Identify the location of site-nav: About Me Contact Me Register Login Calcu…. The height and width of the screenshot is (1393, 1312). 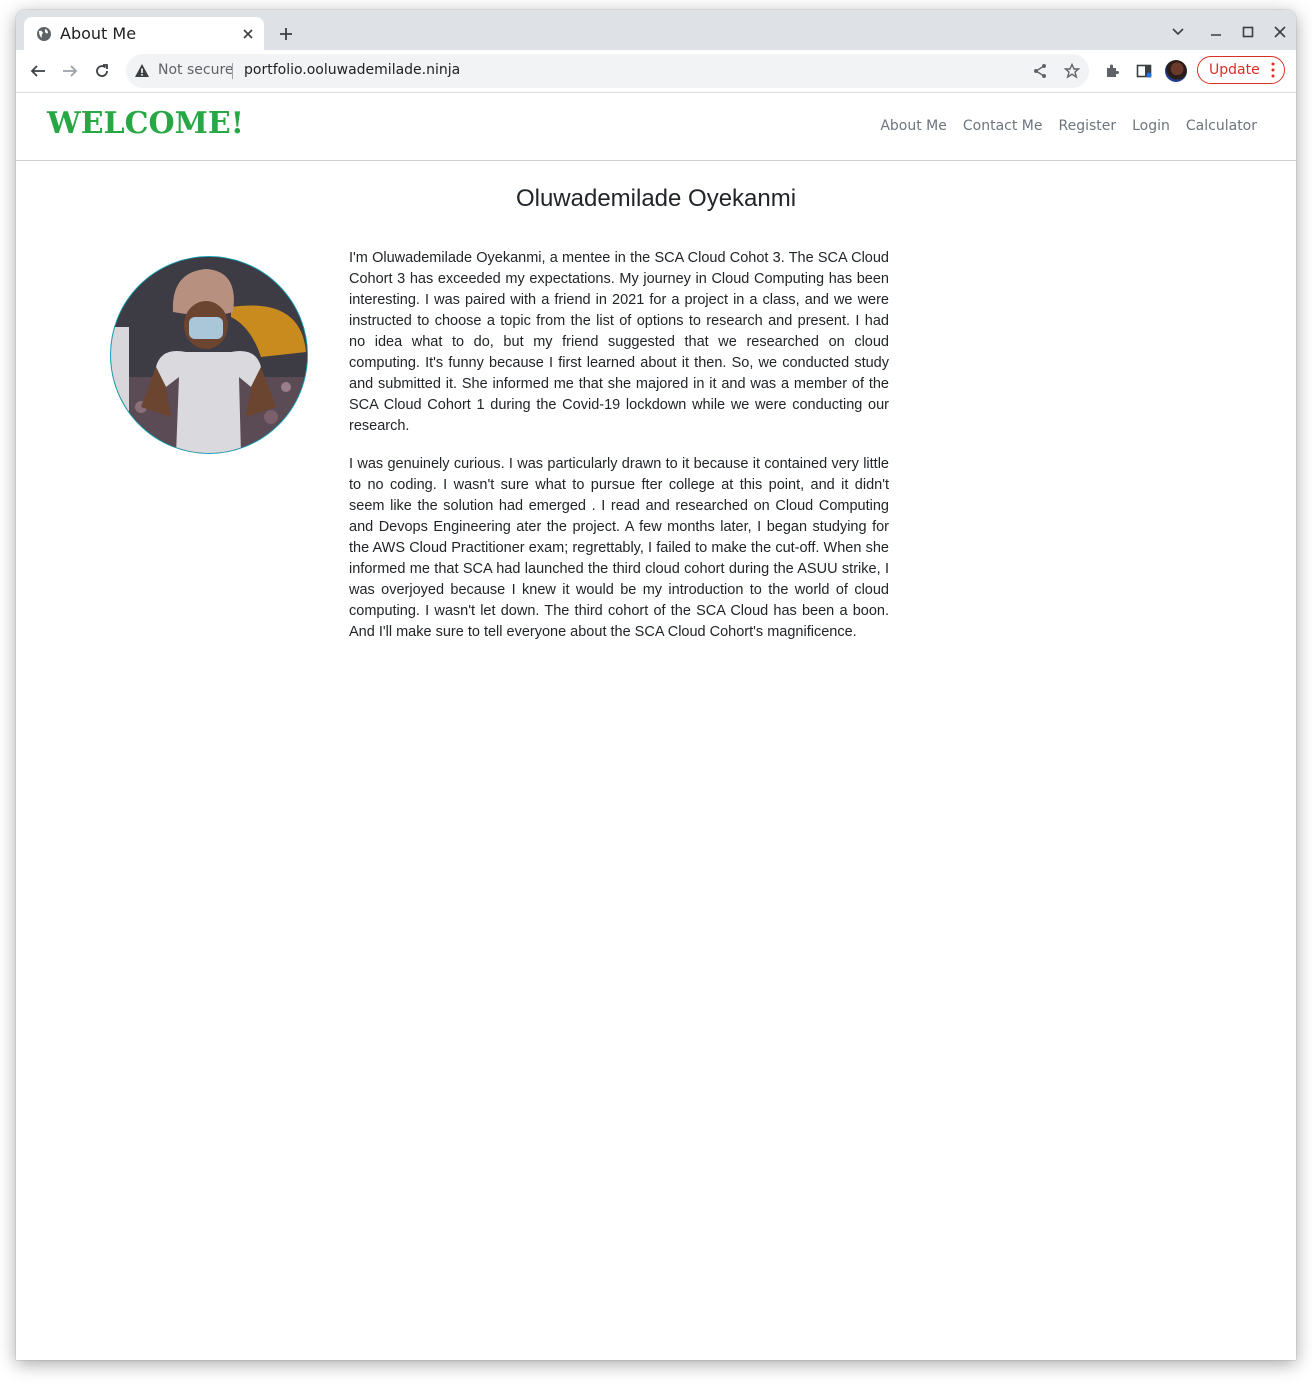
(1068, 126).